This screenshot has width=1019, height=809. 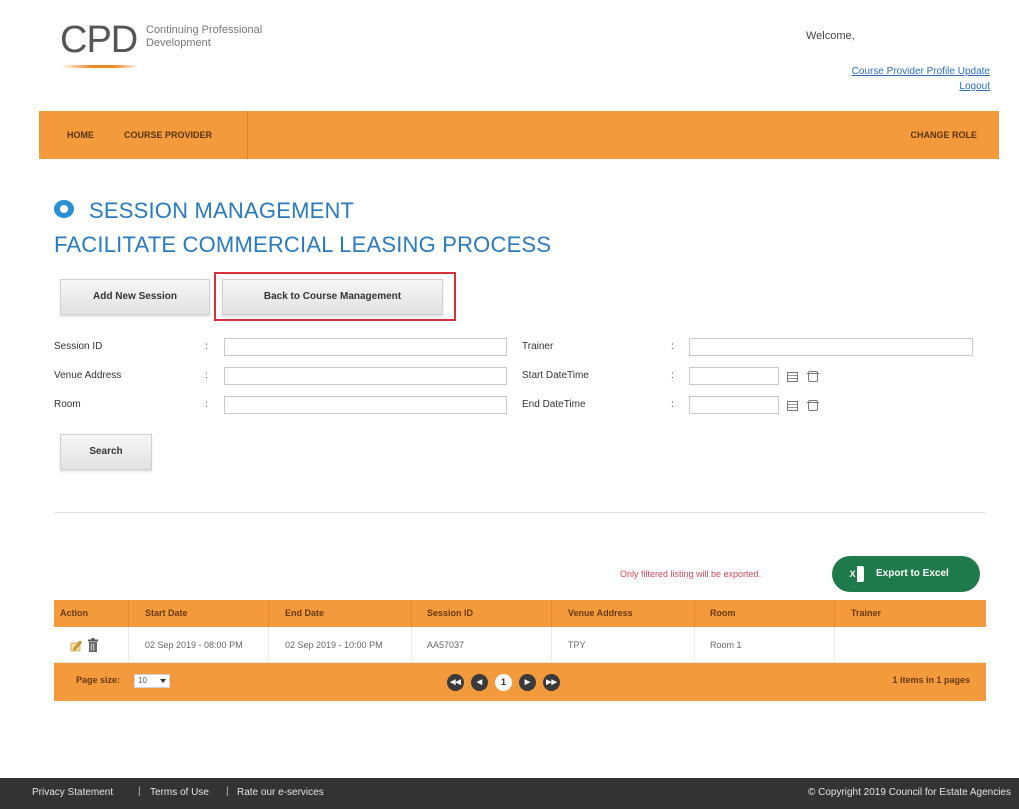 What do you see at coordinates (450, 613) in the screenshot?
I see `col-session-id: Session ID` at bounding box center [450, 613].